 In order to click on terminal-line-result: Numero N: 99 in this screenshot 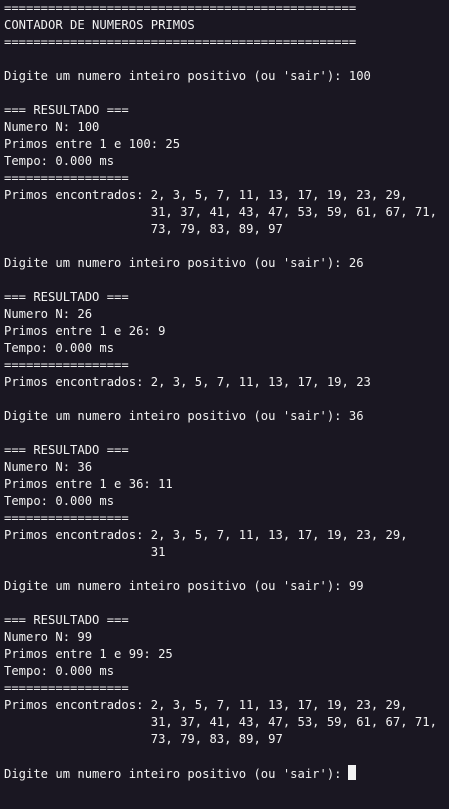, I will do `click(48, 637)`.